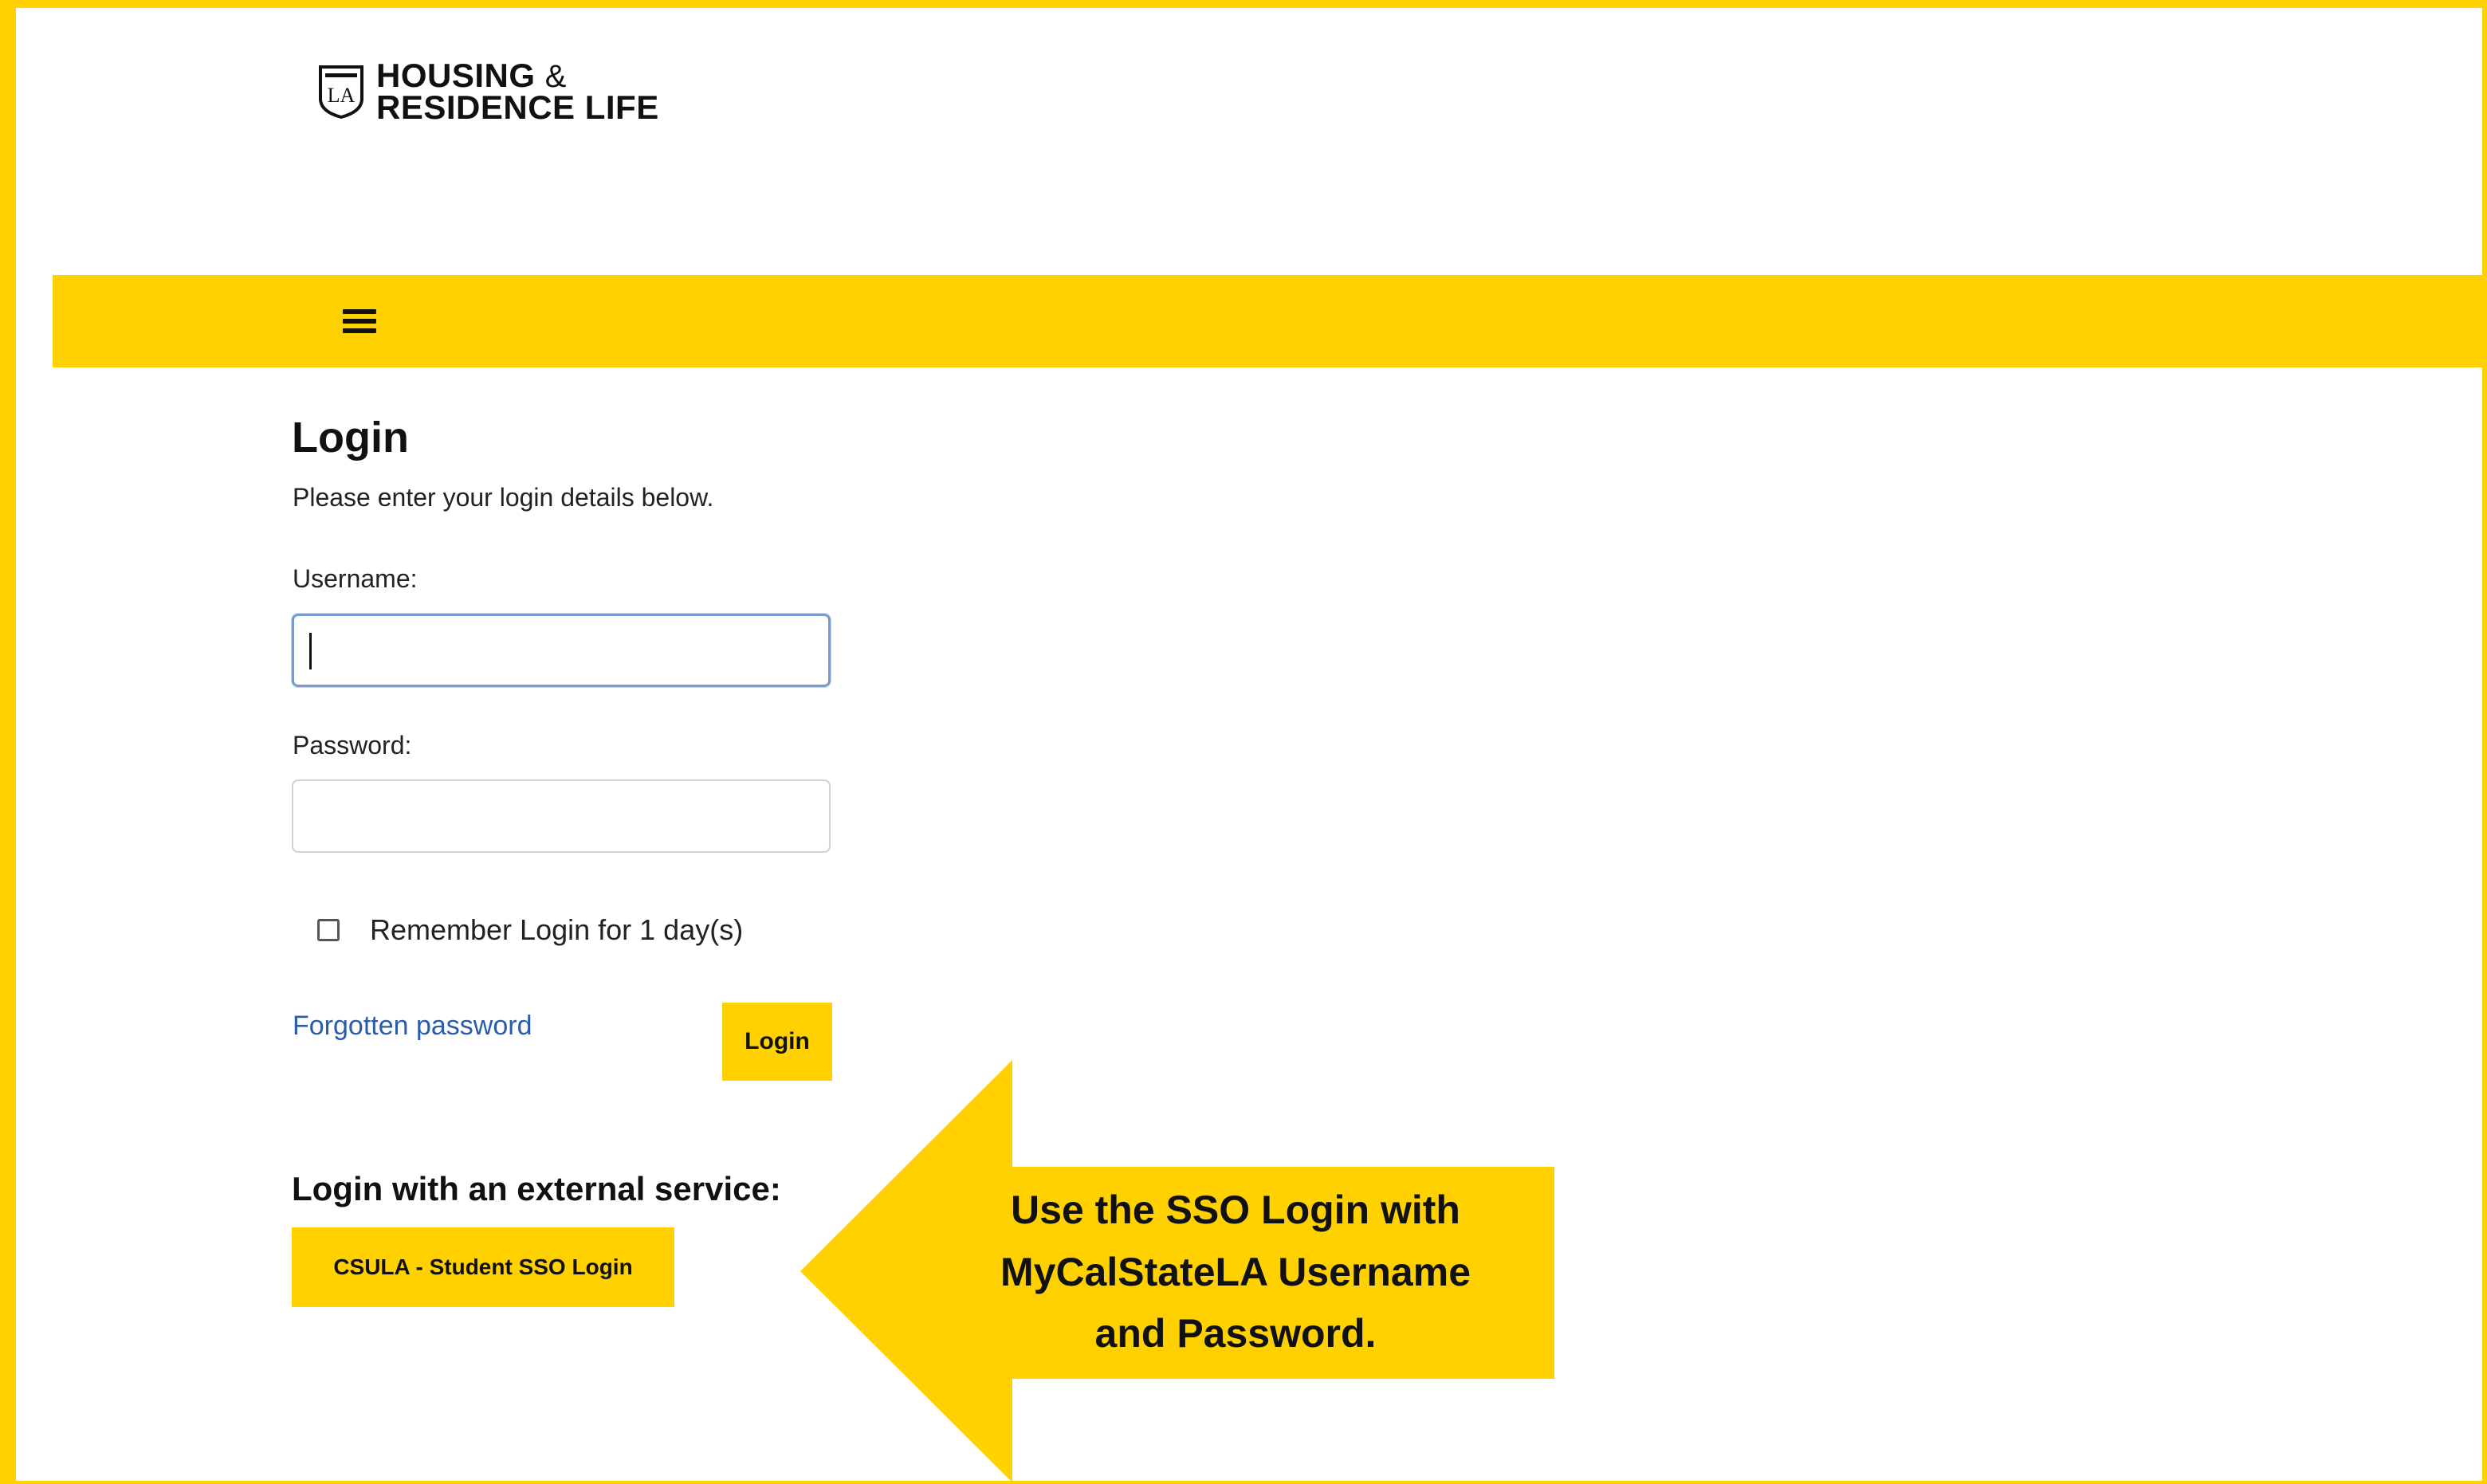  I want to click on username-label: Username:, so click(355, 578).